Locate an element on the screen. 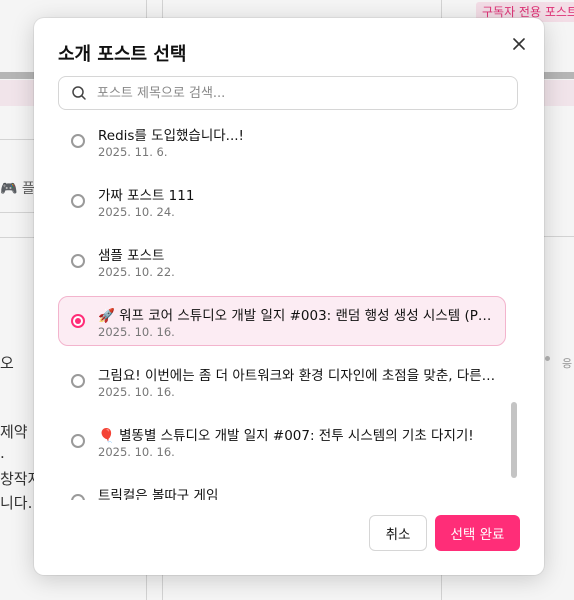 The height and width of the screenshot is (600, 574). post-date: 2025. 10. 22. is located at coordinates (136, 272).